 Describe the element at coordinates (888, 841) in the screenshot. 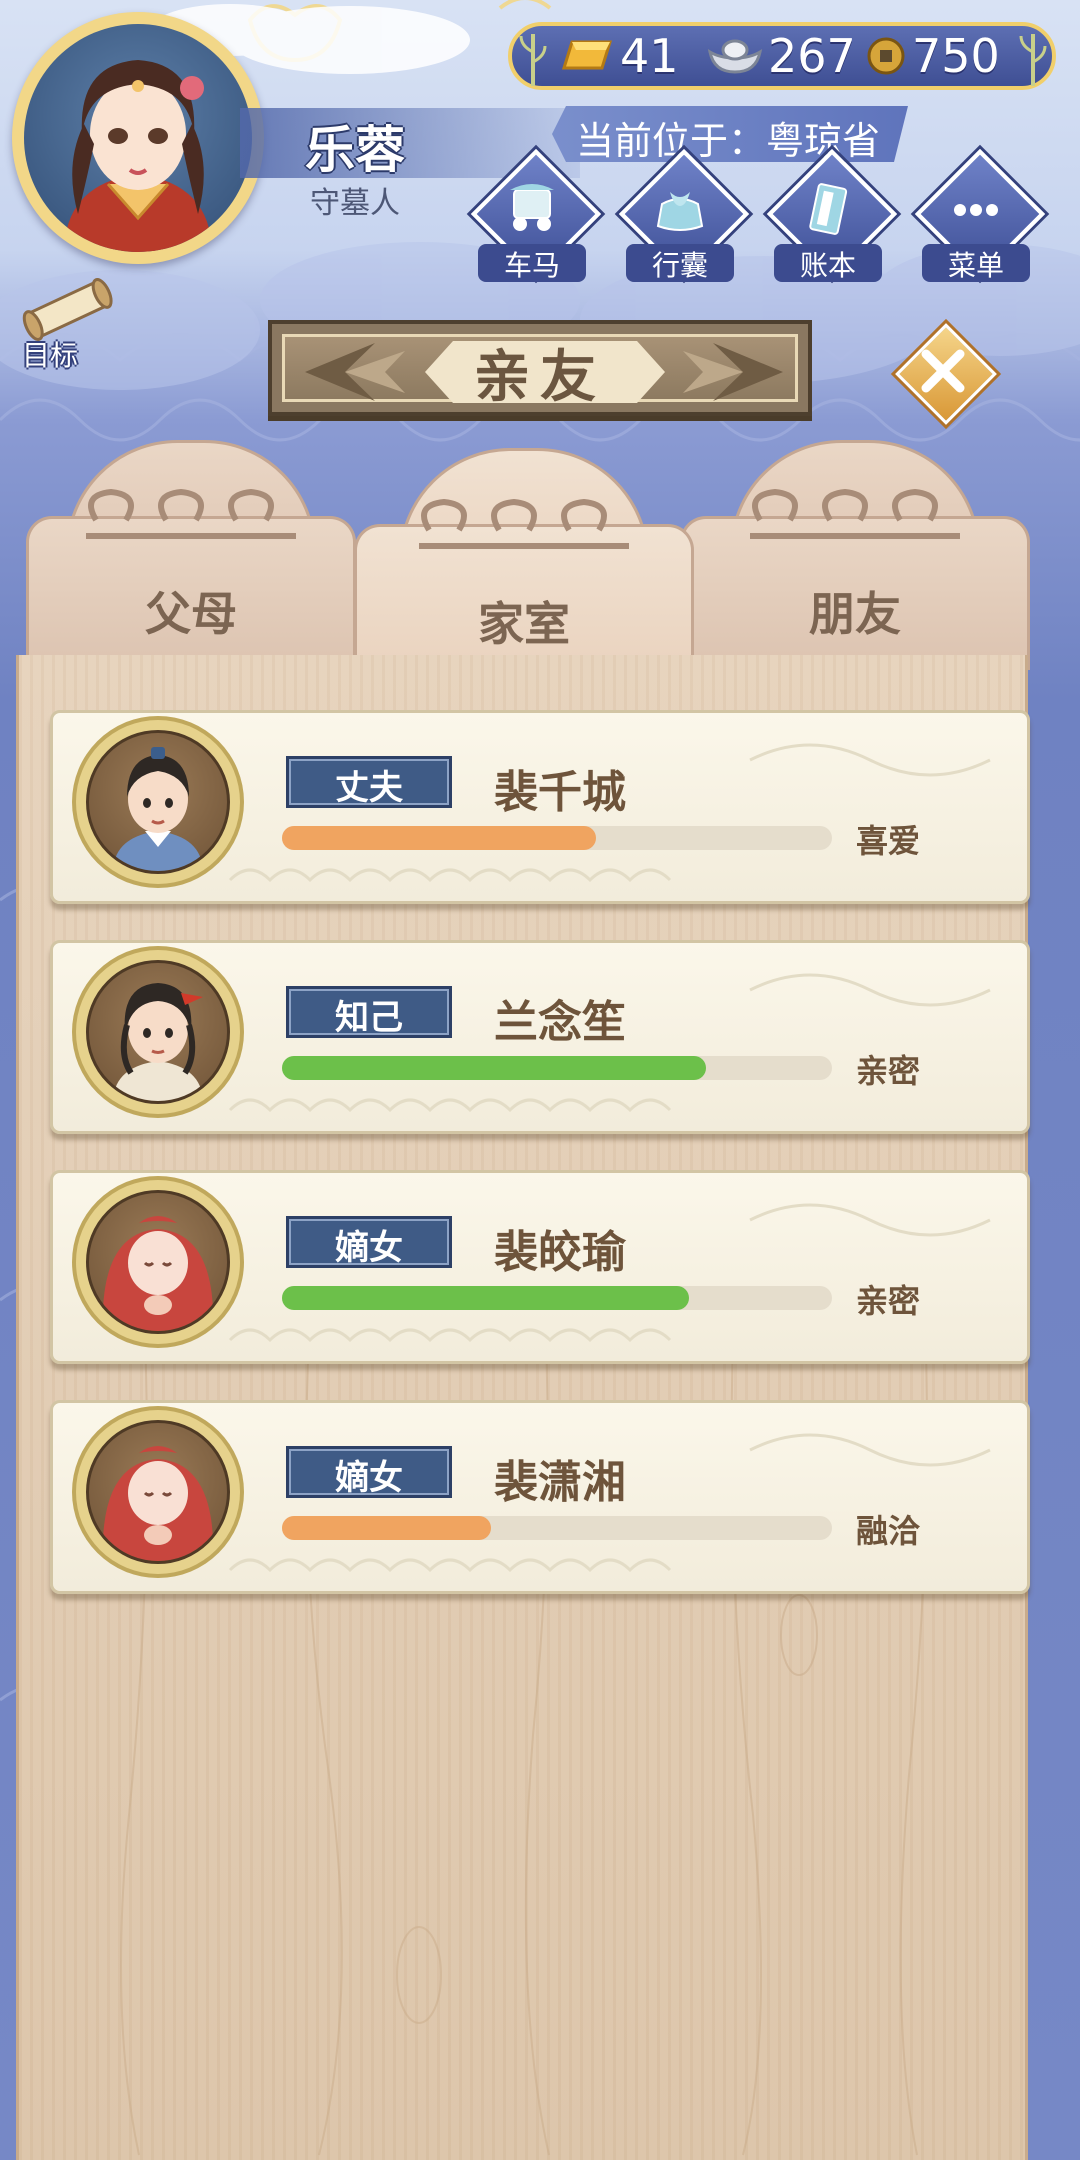

I see `relation-status: 喜爱` at that location.